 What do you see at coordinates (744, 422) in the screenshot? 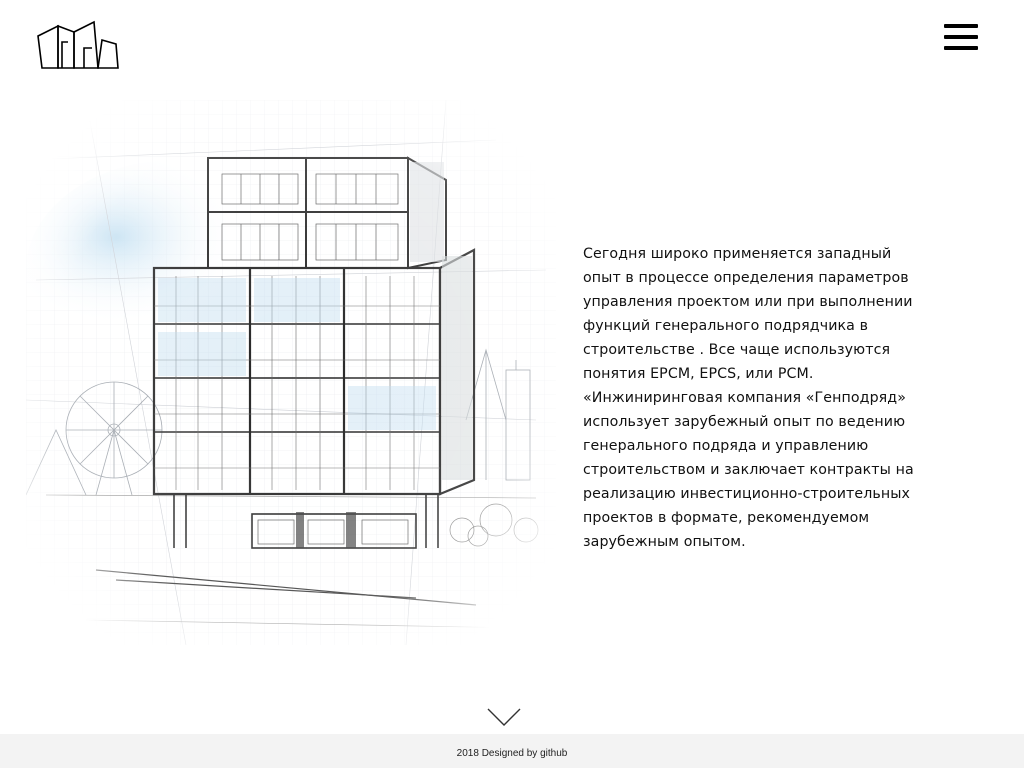
I see `intro-text-line: использует зарубежный опыт по ведению` at bounding box center [744, 422].